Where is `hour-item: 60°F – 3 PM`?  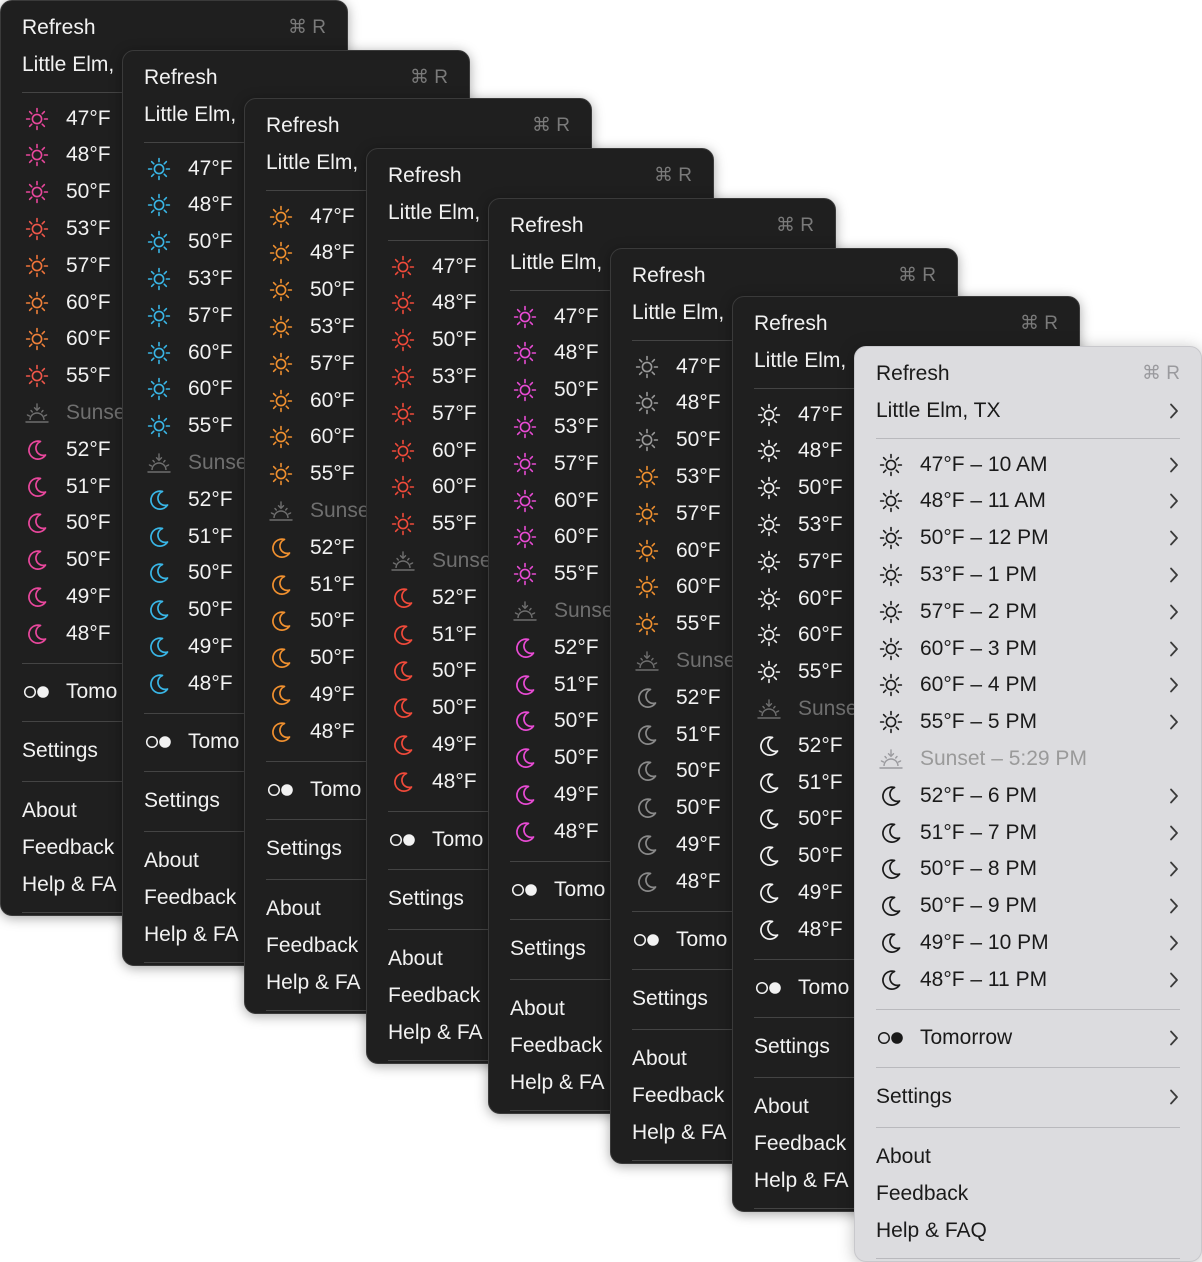
hour-item: 60°F – 3 PM is located at coordinates (1028, 649).